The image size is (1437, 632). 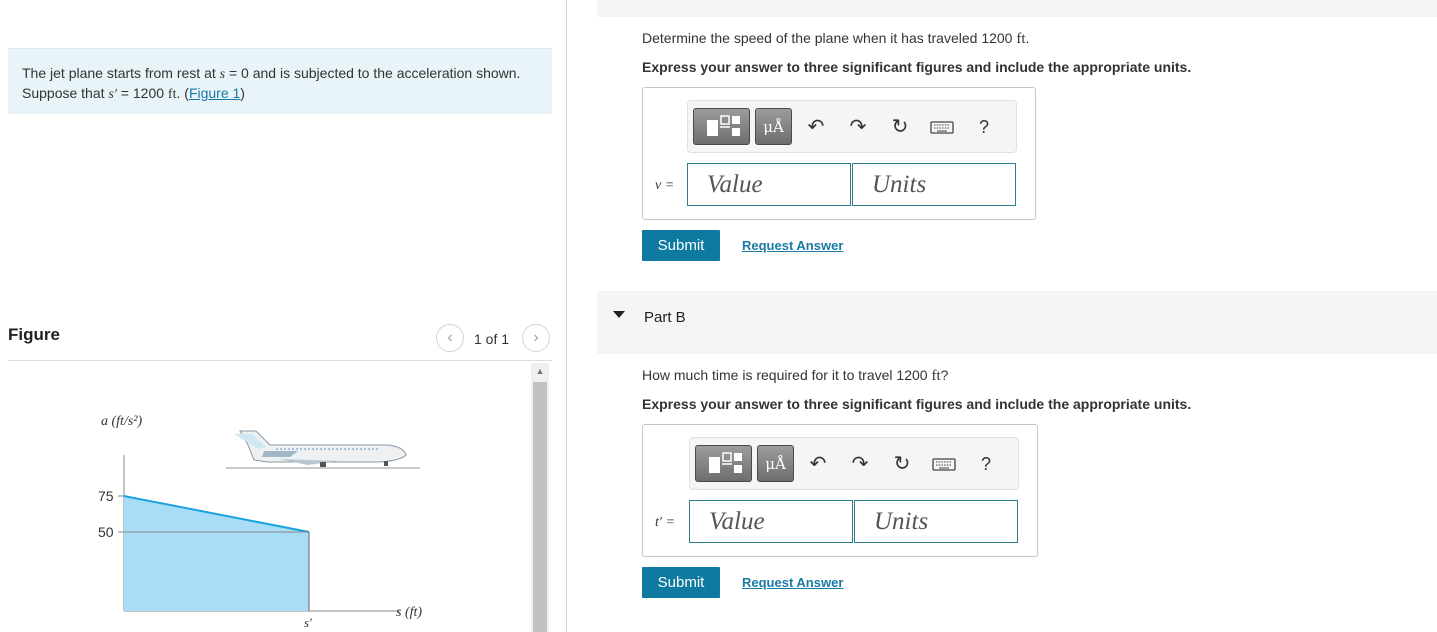 What do you see at coordinates (681, 582) in the screenshot?
I see `part-b-submit-button: Submit` at bounding box center [681, 582].